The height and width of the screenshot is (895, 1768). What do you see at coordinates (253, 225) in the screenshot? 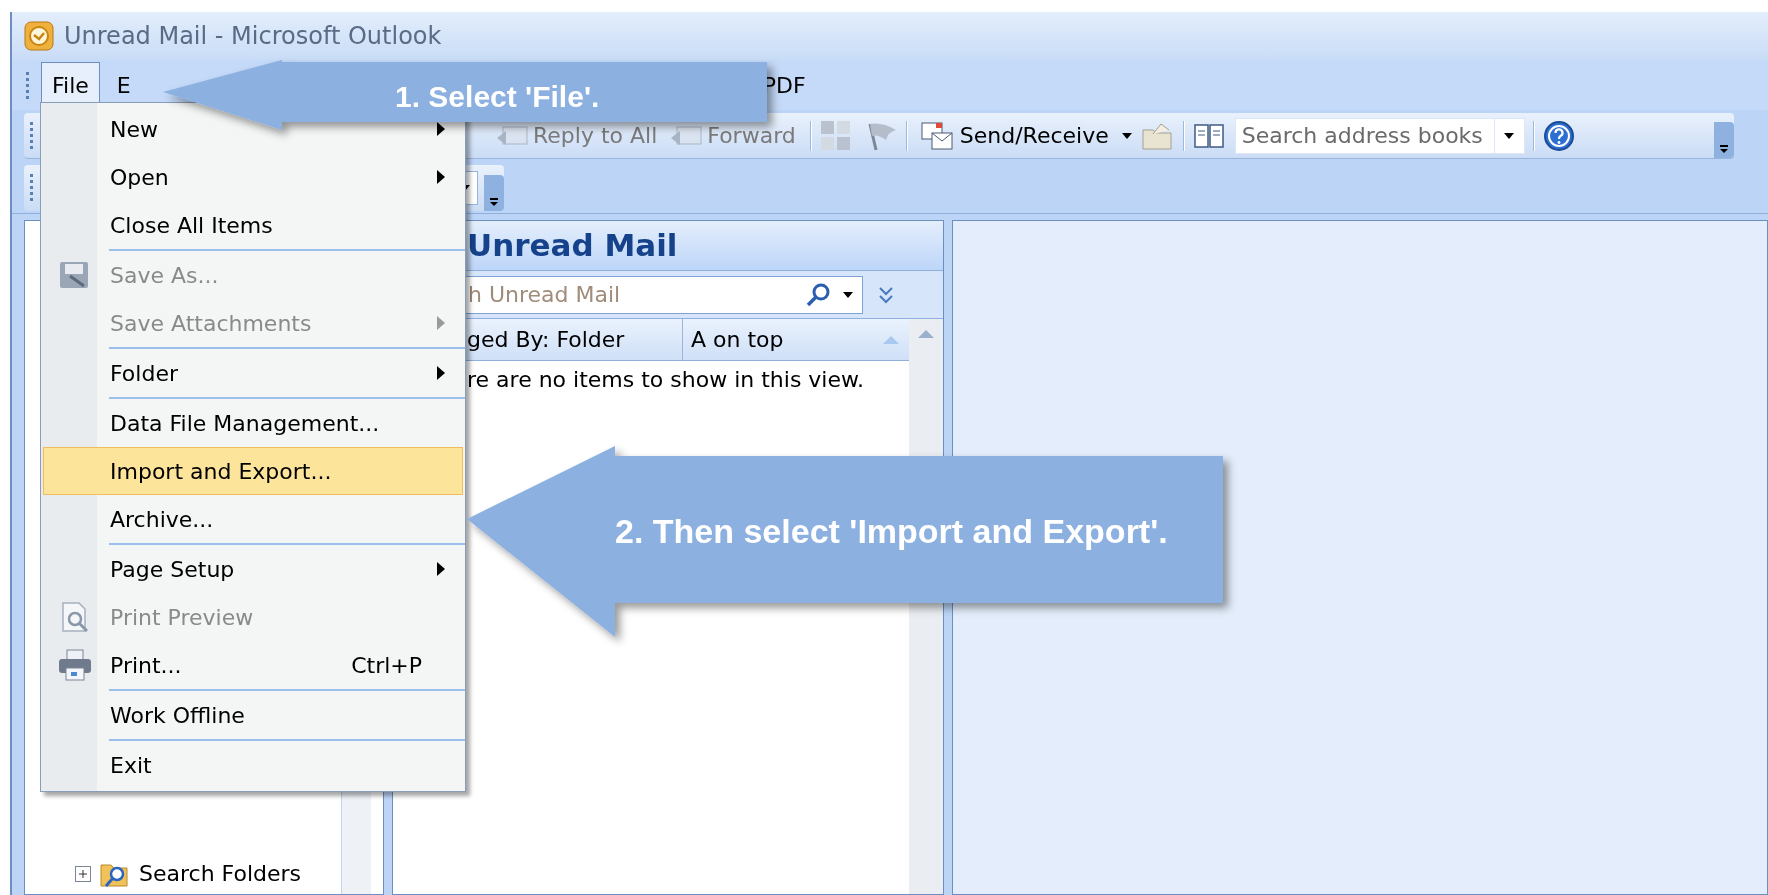
I see `menu-item: Close All Items` at bounding box center [253, 225].